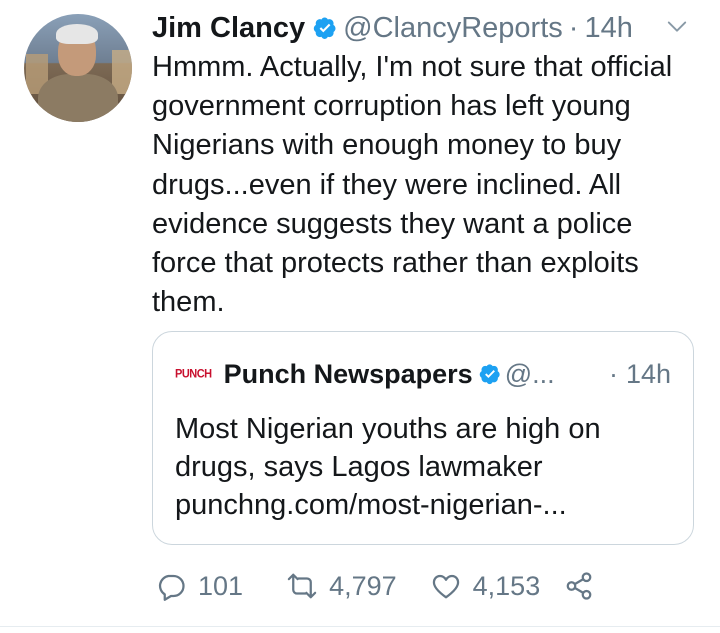  What do you see at coordinates (221, 585) in the screenshot?
I see `reply-count: 101` at bounding box center [221, 585].